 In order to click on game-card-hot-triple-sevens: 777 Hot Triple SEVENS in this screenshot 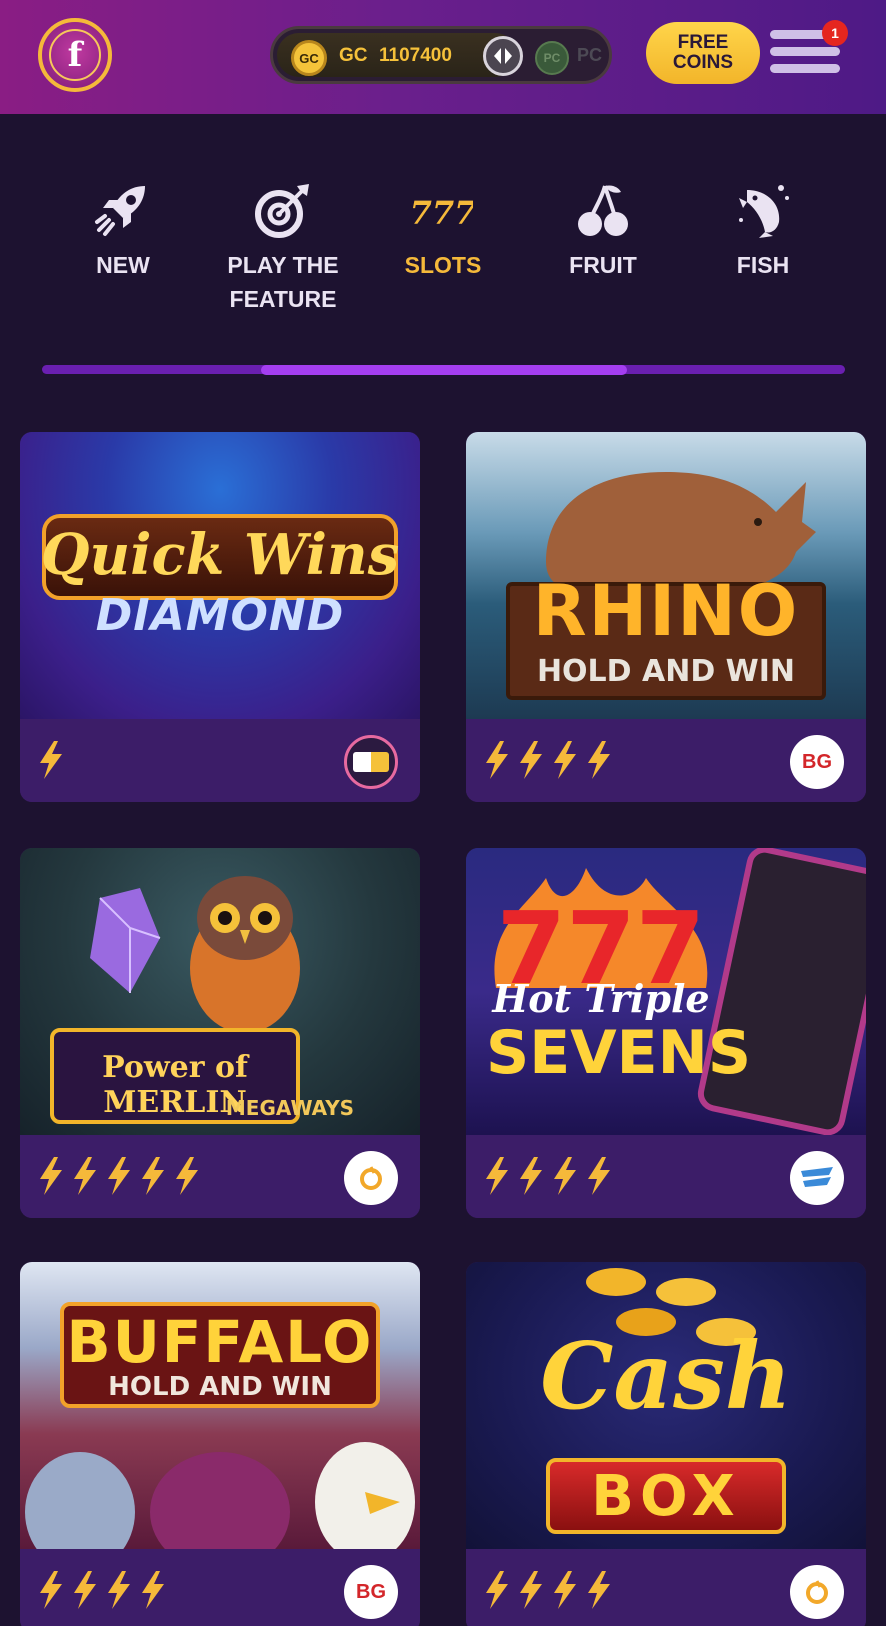, I will do `click(666, 1033)`.